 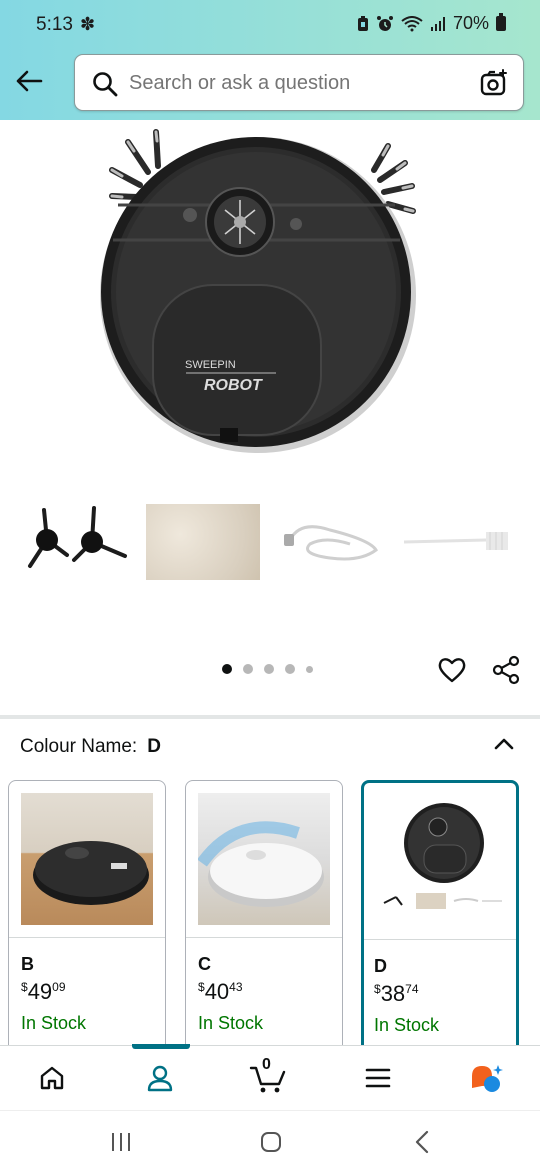 What do you see at coordinates (504, 744) in the screenshot?
I see `chevron-up-icon` at bounding box center [504, 744].